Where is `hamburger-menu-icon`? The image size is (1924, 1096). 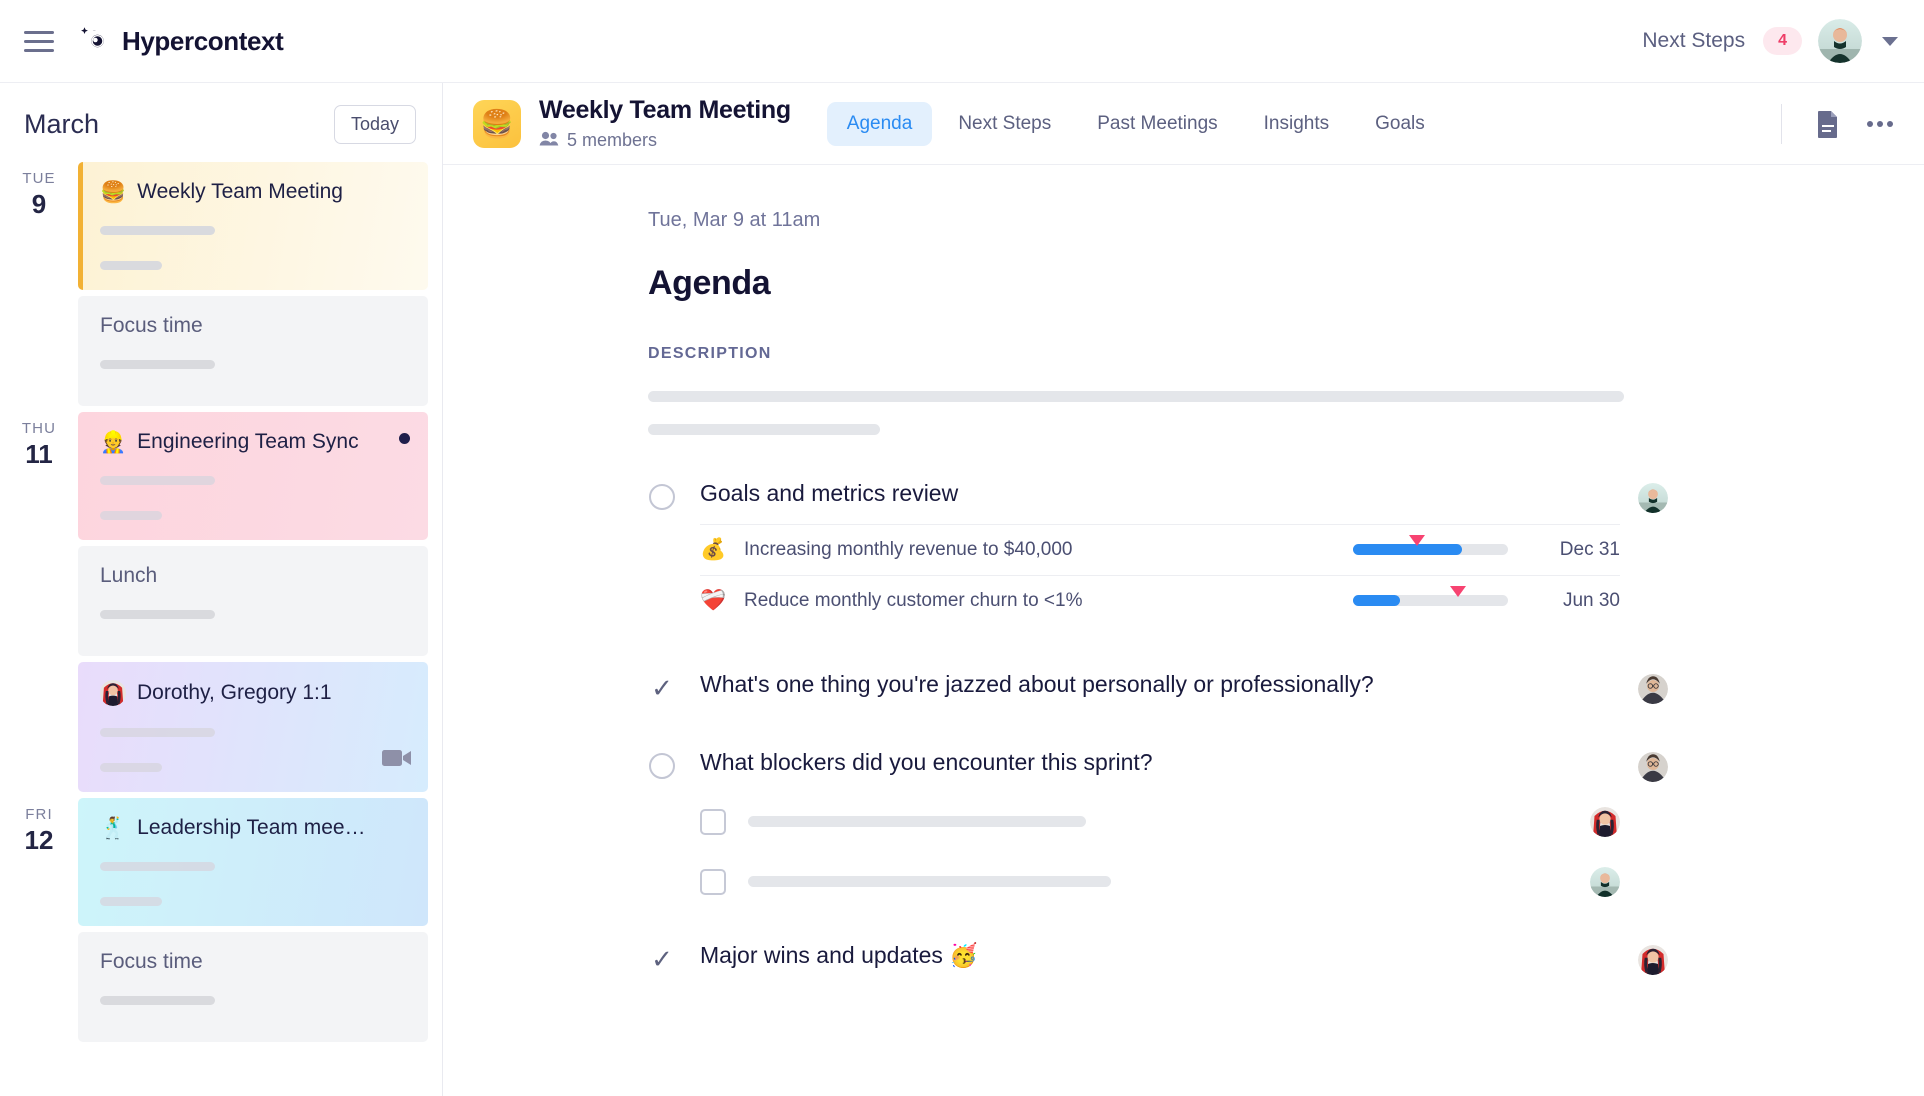
hamburger-menu-icon is located at coordinates (39, 41).